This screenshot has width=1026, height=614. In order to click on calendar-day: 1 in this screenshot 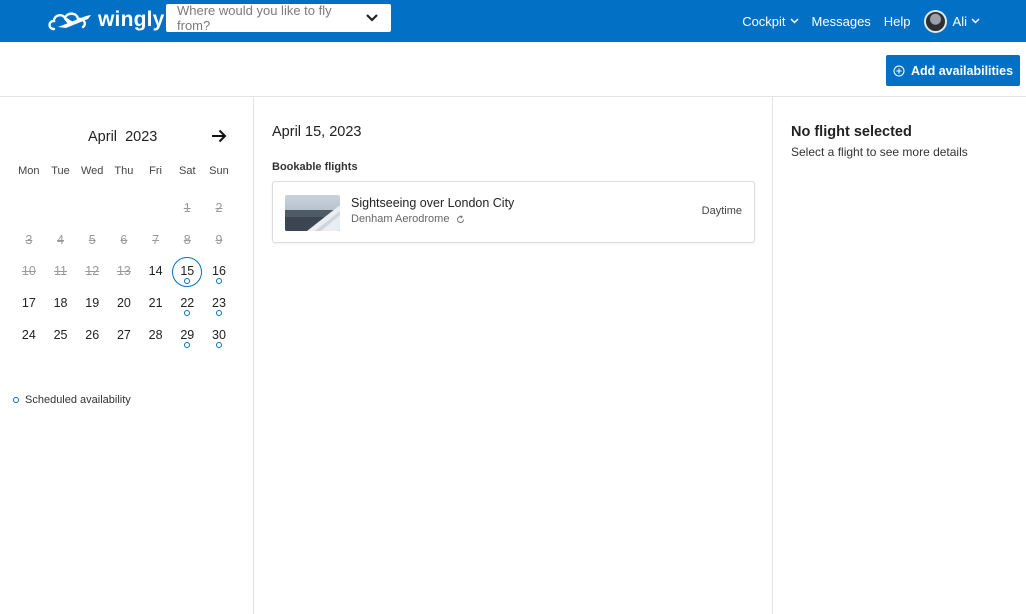, I will do `click(187, 209)`.